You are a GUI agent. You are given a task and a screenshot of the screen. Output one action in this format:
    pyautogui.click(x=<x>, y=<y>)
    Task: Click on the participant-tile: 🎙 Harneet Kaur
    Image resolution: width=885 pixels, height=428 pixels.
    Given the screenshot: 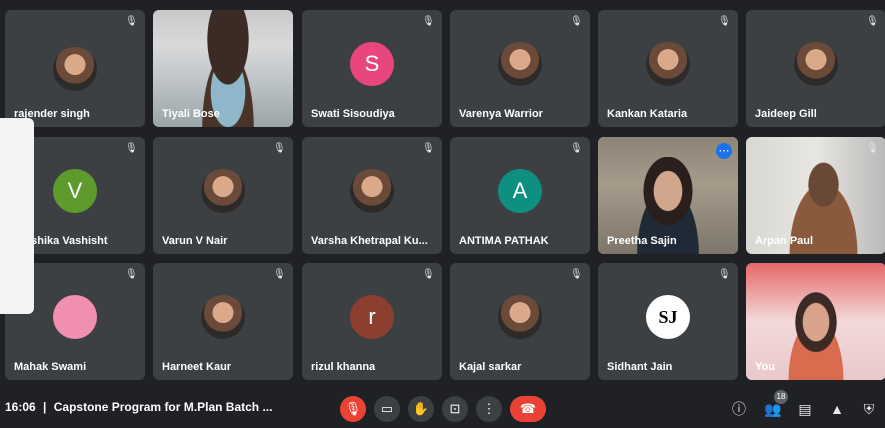 What is the action you would take?
    pyautogui.click(x=223, y=321)
    